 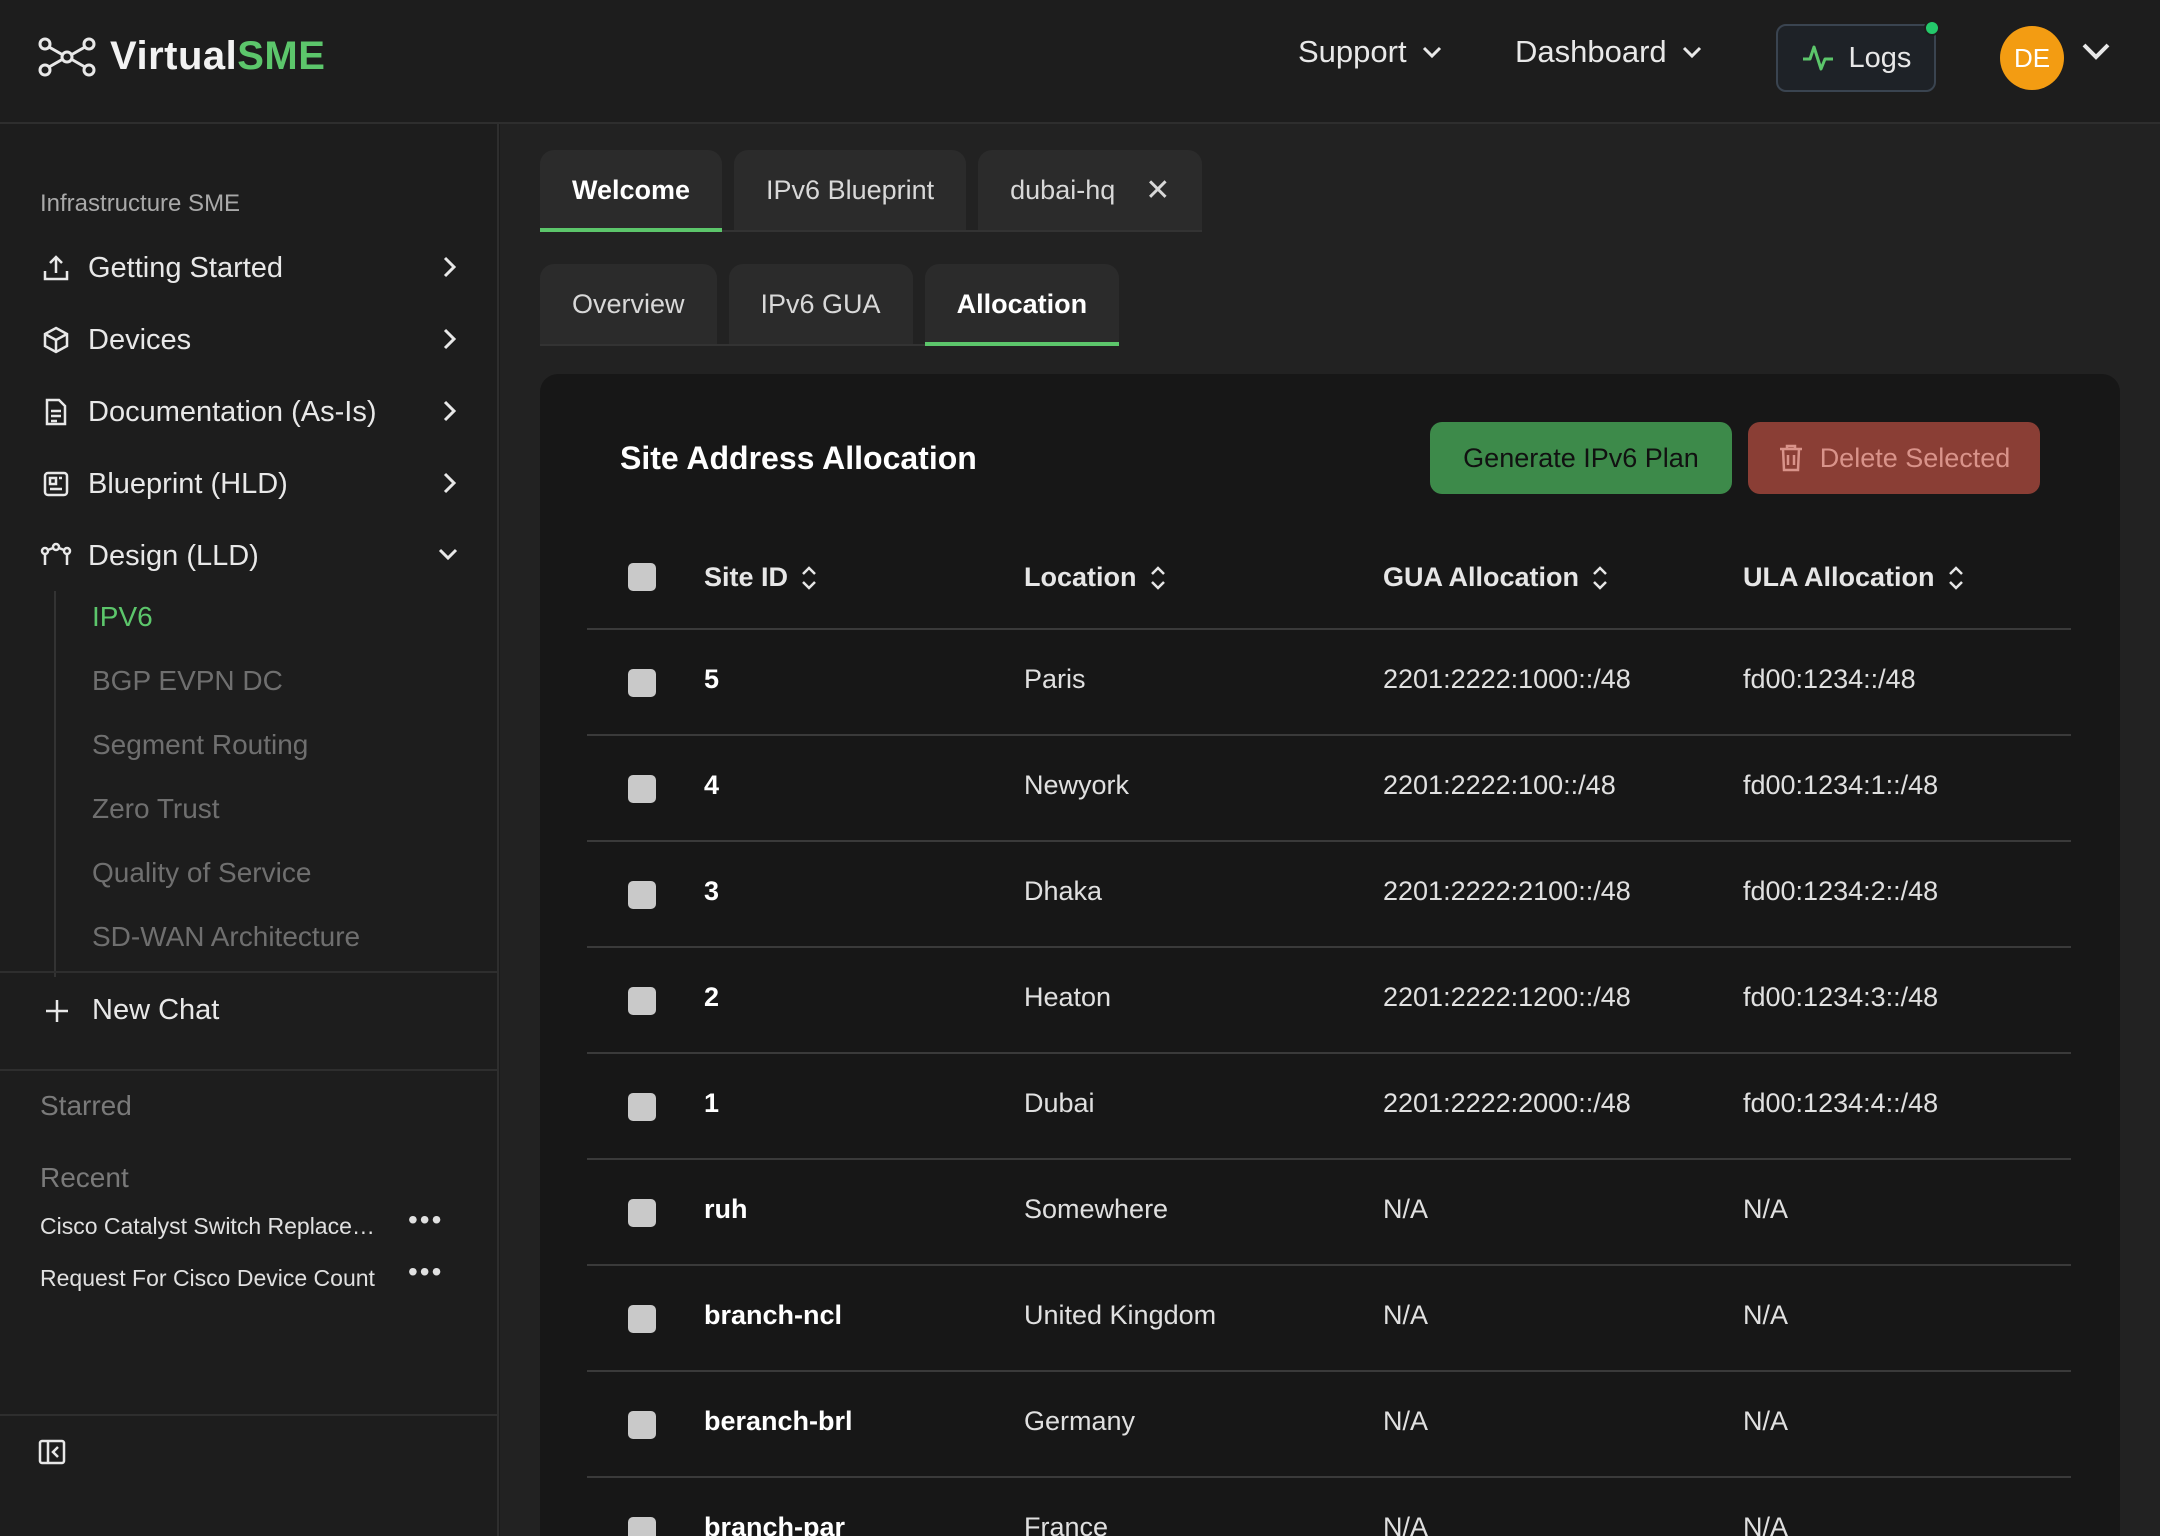 What do you see at coordinates (1854, 577) in the screenshot?
I see `column-header-ula: ULA Allocation` at bounding box center [1854, 577].